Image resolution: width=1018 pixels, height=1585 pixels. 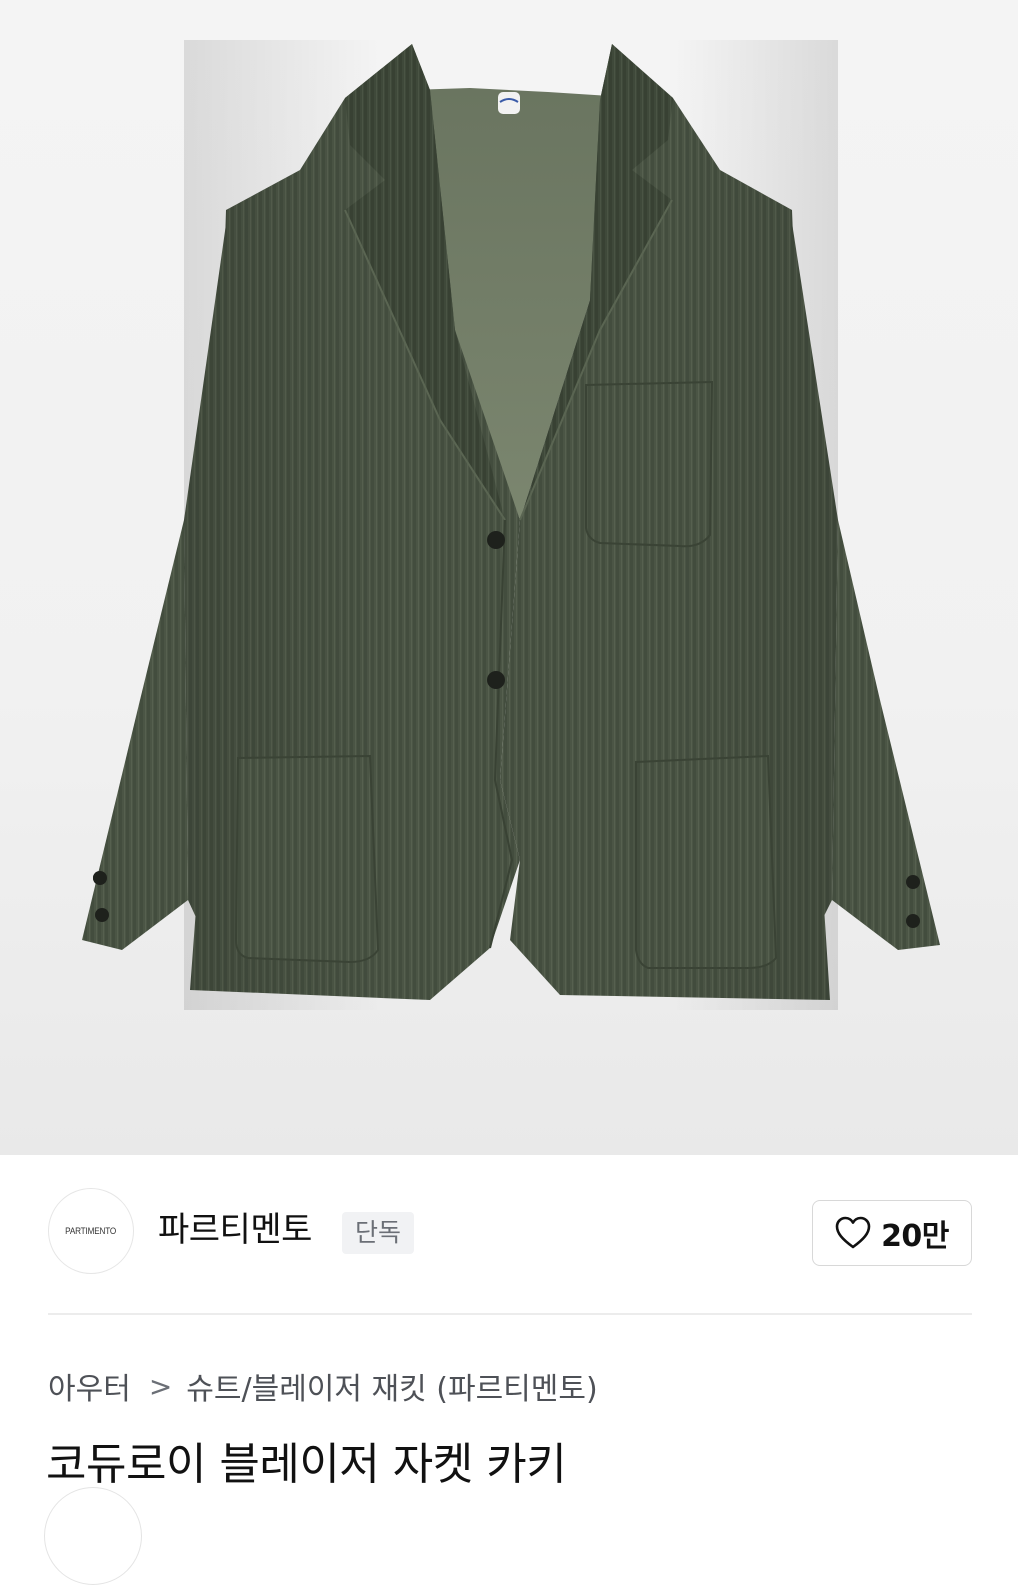 What do you see at coordinates (915, 1236) in the screenshot?
I see `like-count: 20만` at bounding box center [915, 1236].